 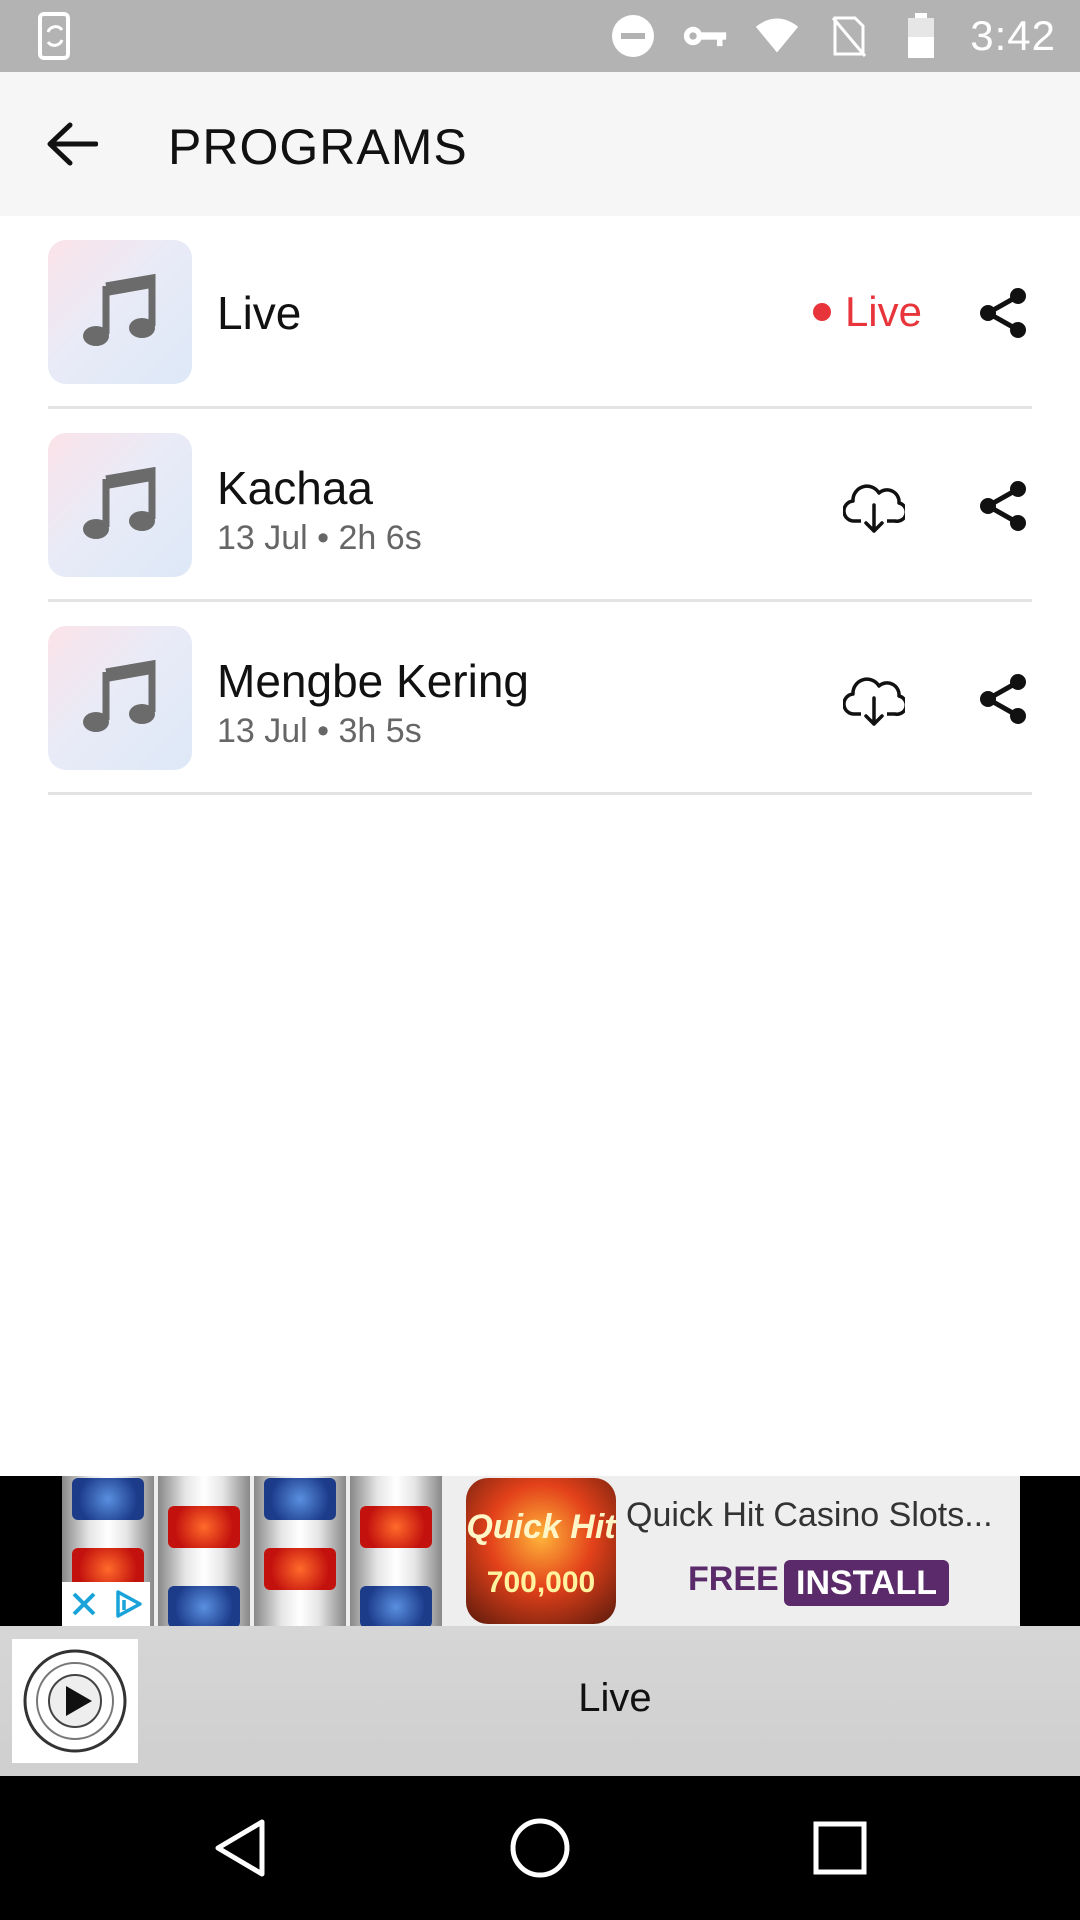 What do you see at coordinates (540, 36) in the screenshot?
I see `status-bar: 3:42` at bounding box center [540, 36].